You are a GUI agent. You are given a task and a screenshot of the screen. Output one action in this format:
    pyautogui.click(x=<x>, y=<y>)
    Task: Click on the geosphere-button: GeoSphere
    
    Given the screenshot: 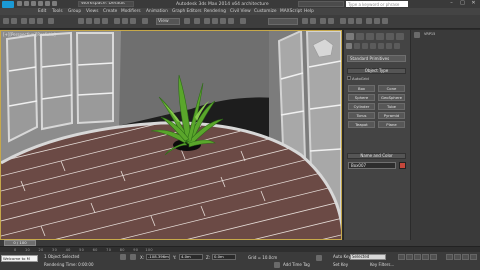 What is the action you would take?
    pyautogui.click(x=391, y=97)
    